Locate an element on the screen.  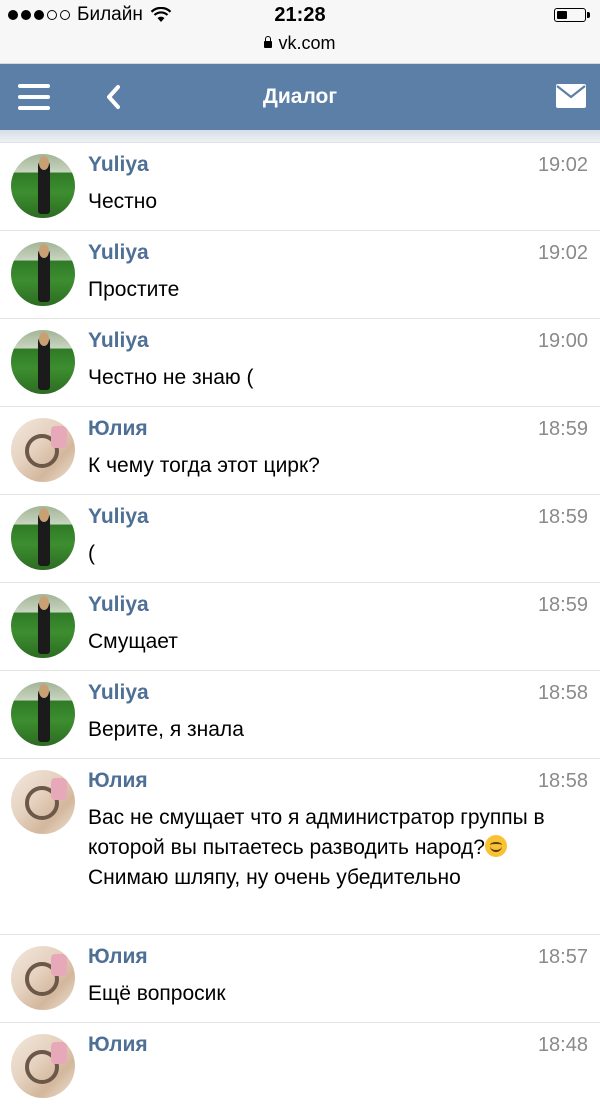
battery-icon is located at coordinates (572, 15).